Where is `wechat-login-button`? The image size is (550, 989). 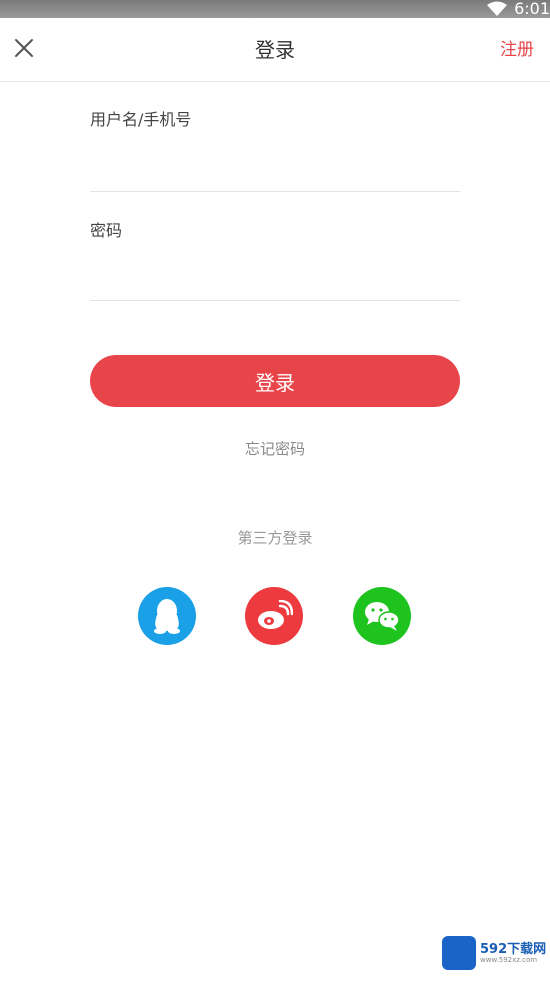
wechat-login-button is located at coordinates (382, 616).